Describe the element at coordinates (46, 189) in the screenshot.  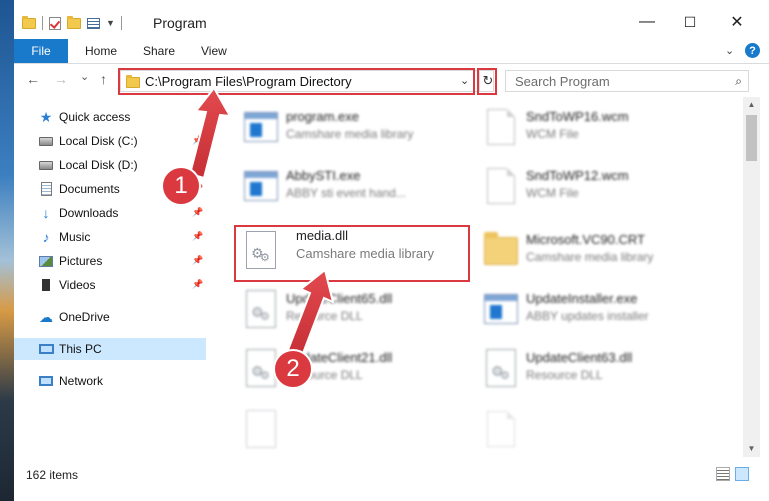
I see `documents-icon` at that location.